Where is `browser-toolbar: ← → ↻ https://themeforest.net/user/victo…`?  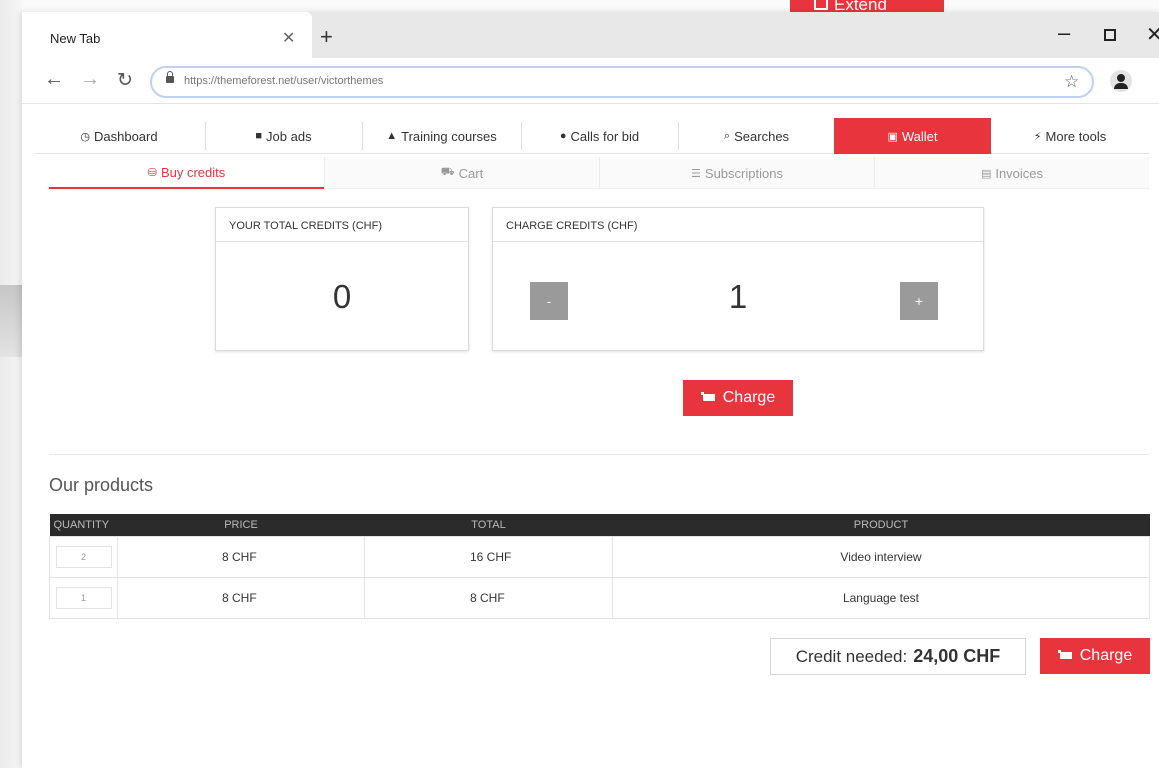
browser-toolbar: ← → ↻ https://themeforest.net/user/victo… is located at coordinates (590, 81).